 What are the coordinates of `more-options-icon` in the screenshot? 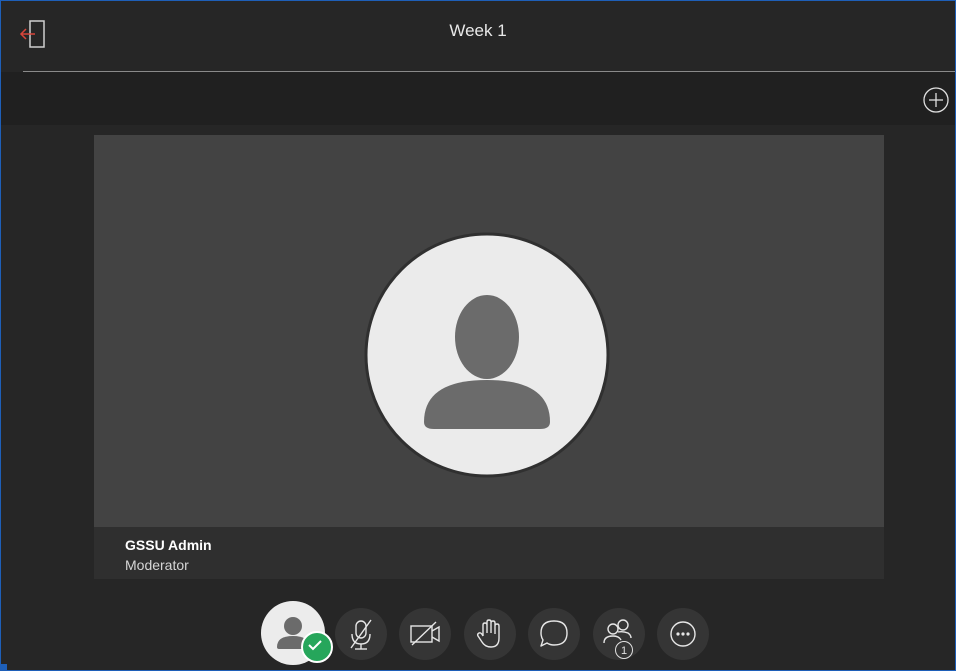 It's located at (683, 634).